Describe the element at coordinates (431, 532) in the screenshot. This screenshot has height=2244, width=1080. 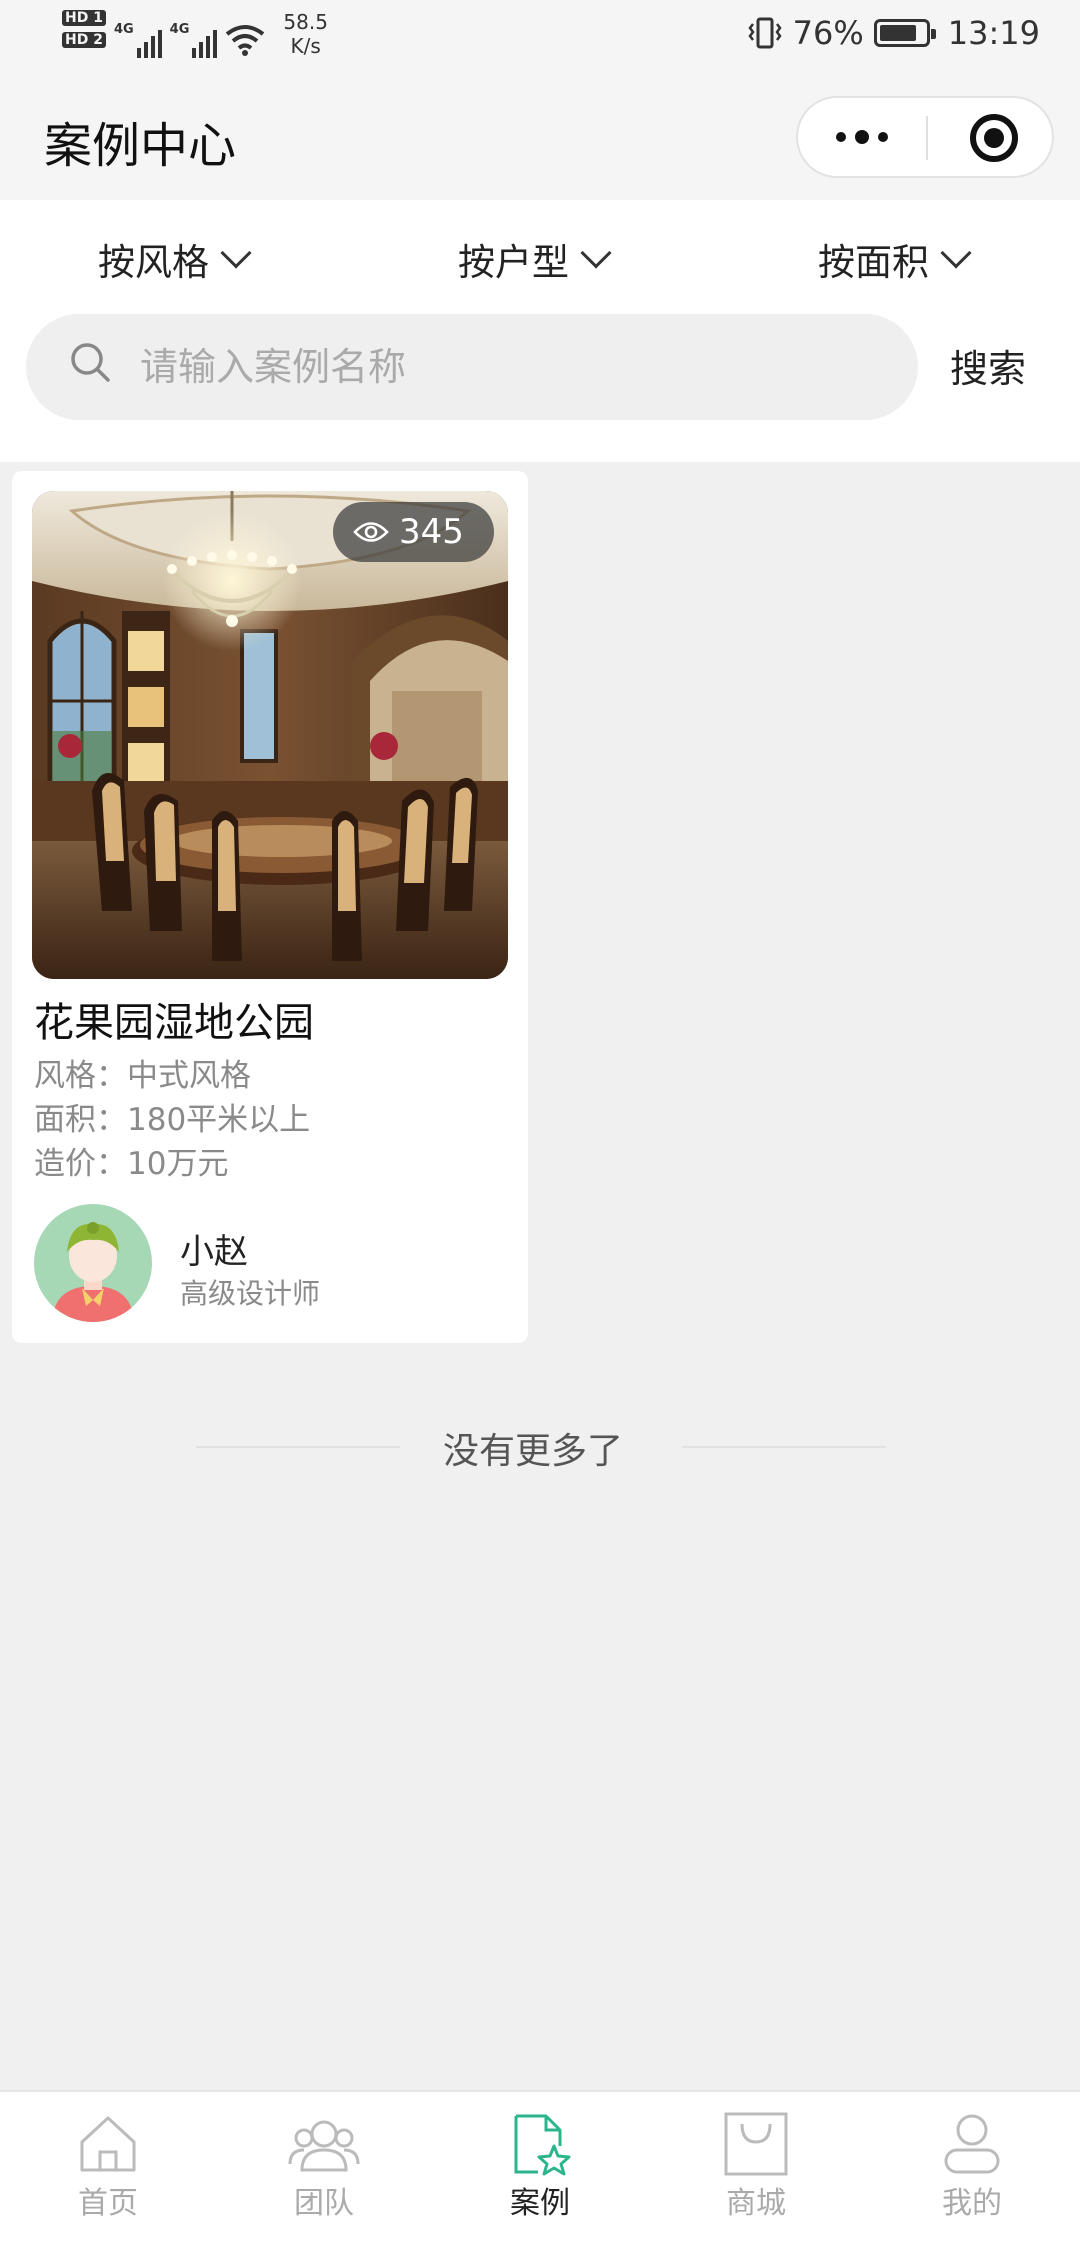
I see `view-count: 345` at that location.